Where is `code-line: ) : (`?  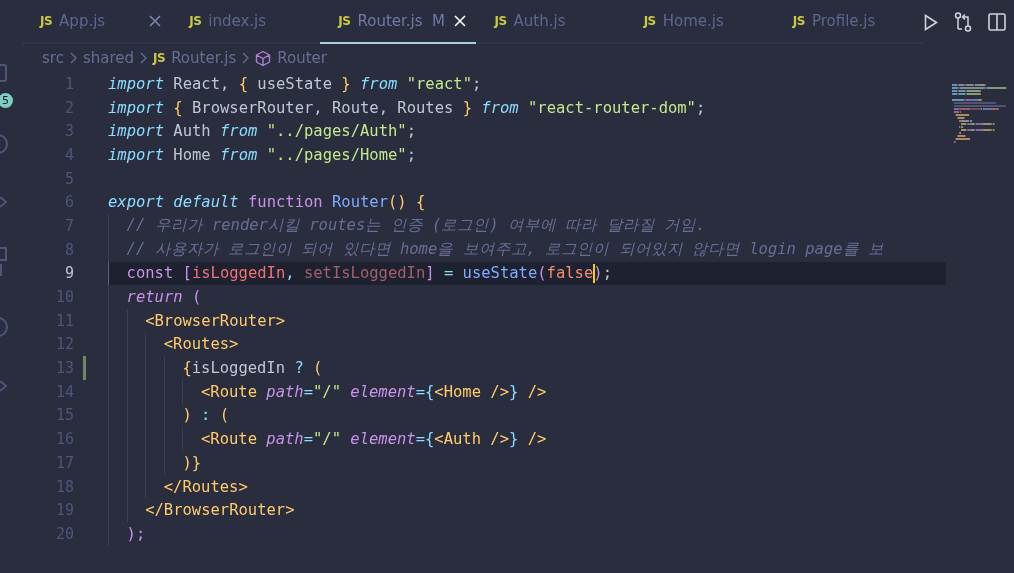
code-line: ) : ( is located at coordinates (527, 415).